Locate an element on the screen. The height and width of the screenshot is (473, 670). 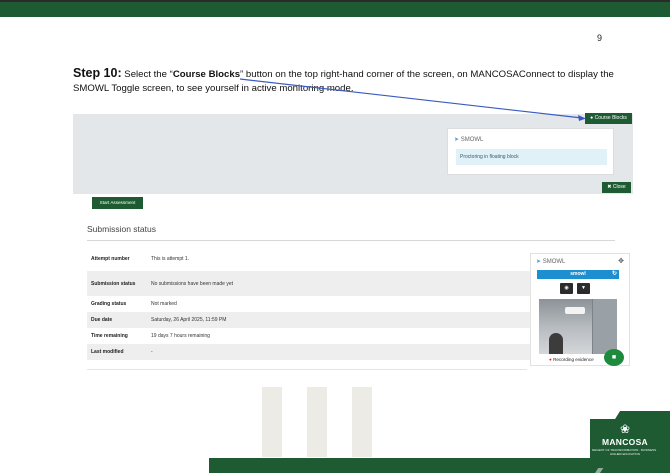
annotation-arrow is located at coordinates (412, 99).